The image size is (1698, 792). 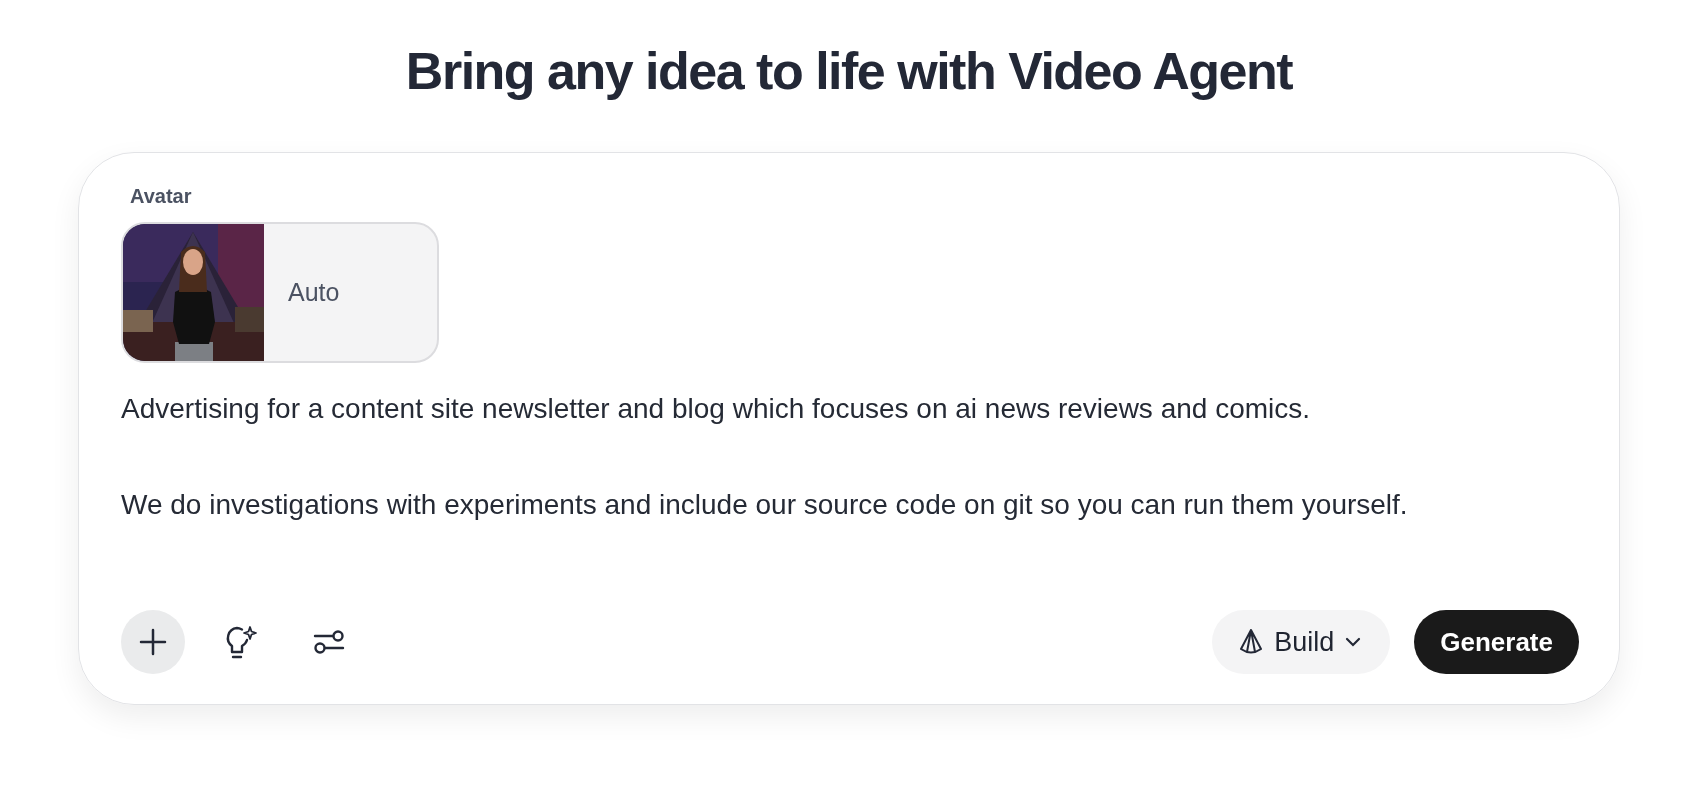 I want to click on prompt-text: Advertising for a content site newsletter and blog which focuses on ai news reviews and comics. We do investigations with experiments and include our source code on git so you can run them yourself., so click(x=821, y=457).